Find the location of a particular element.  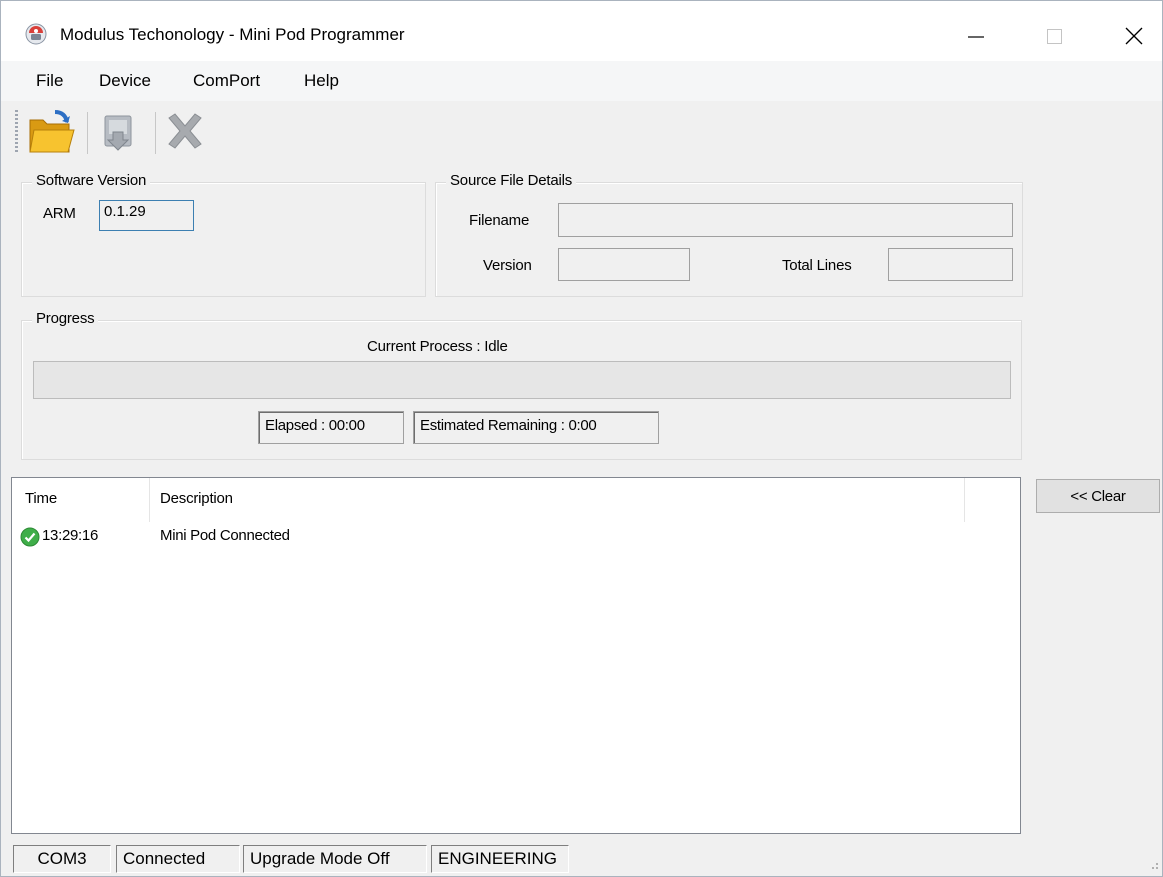

minimize-button is located at coordinates (977, 35).